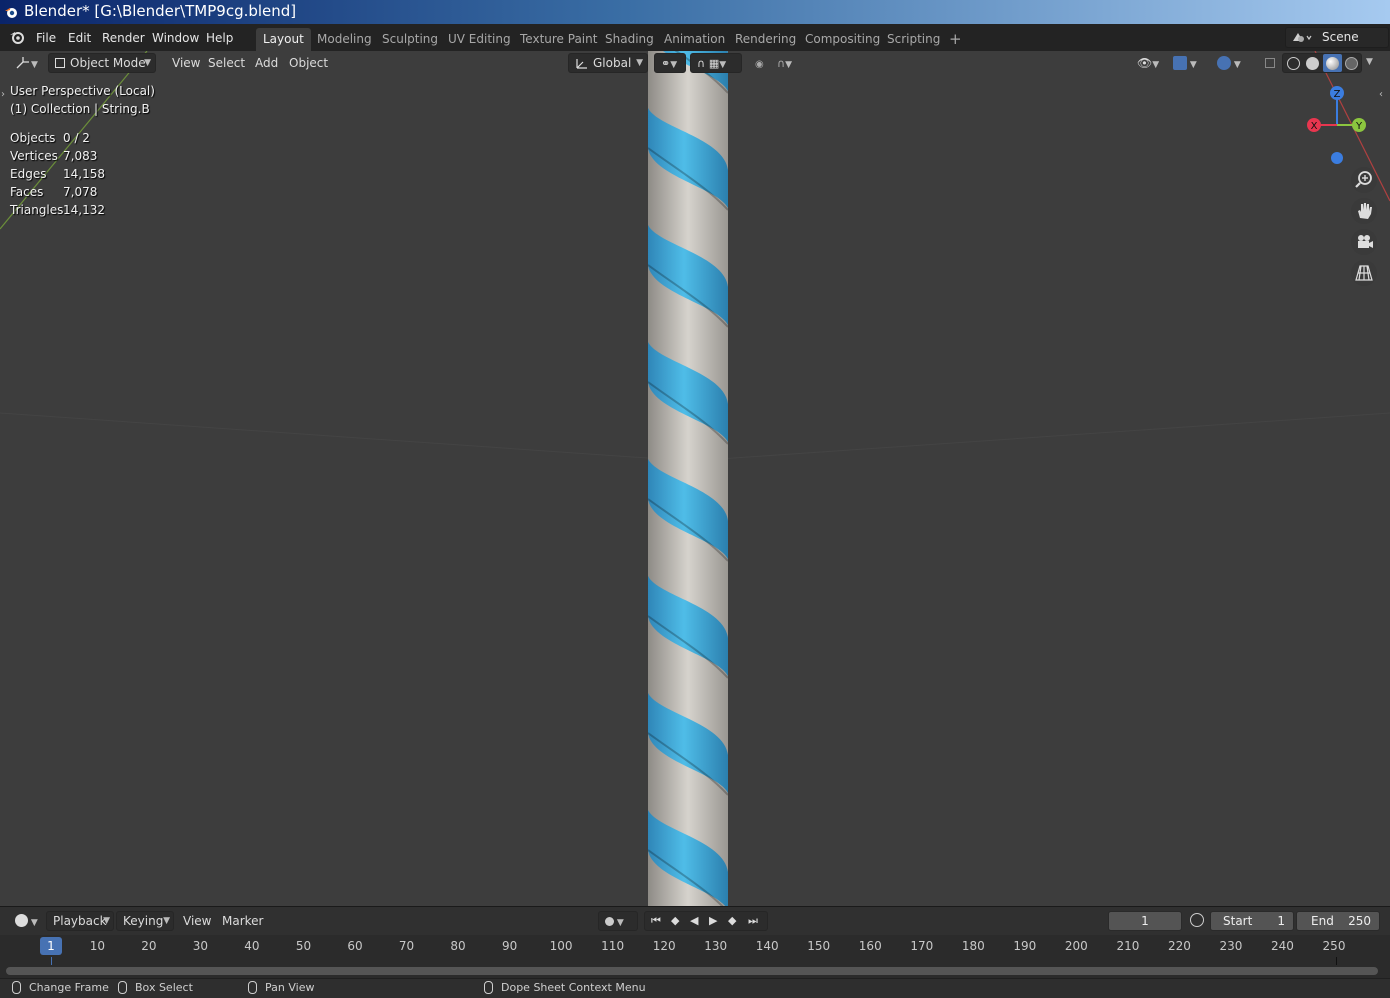 This screenshot has height=998, width=1390. Describe the element at coordinates (608, 63) in the screenshot. I see `transform-orientation-selector: Global ▼` at that location.